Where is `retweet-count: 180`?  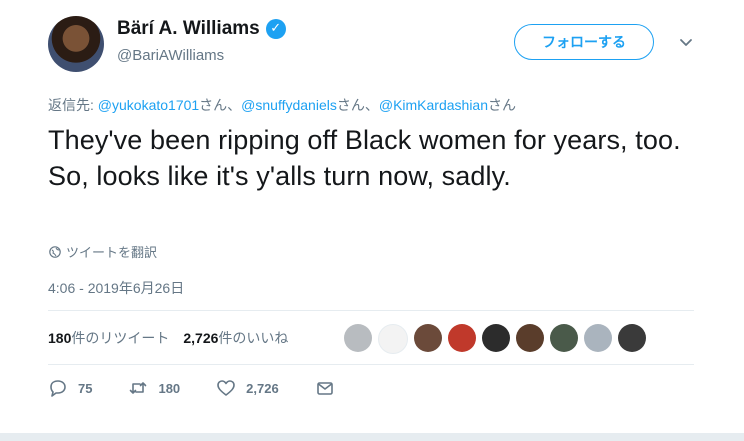 retweet-count: 180 is located at coordinates (169, 388).